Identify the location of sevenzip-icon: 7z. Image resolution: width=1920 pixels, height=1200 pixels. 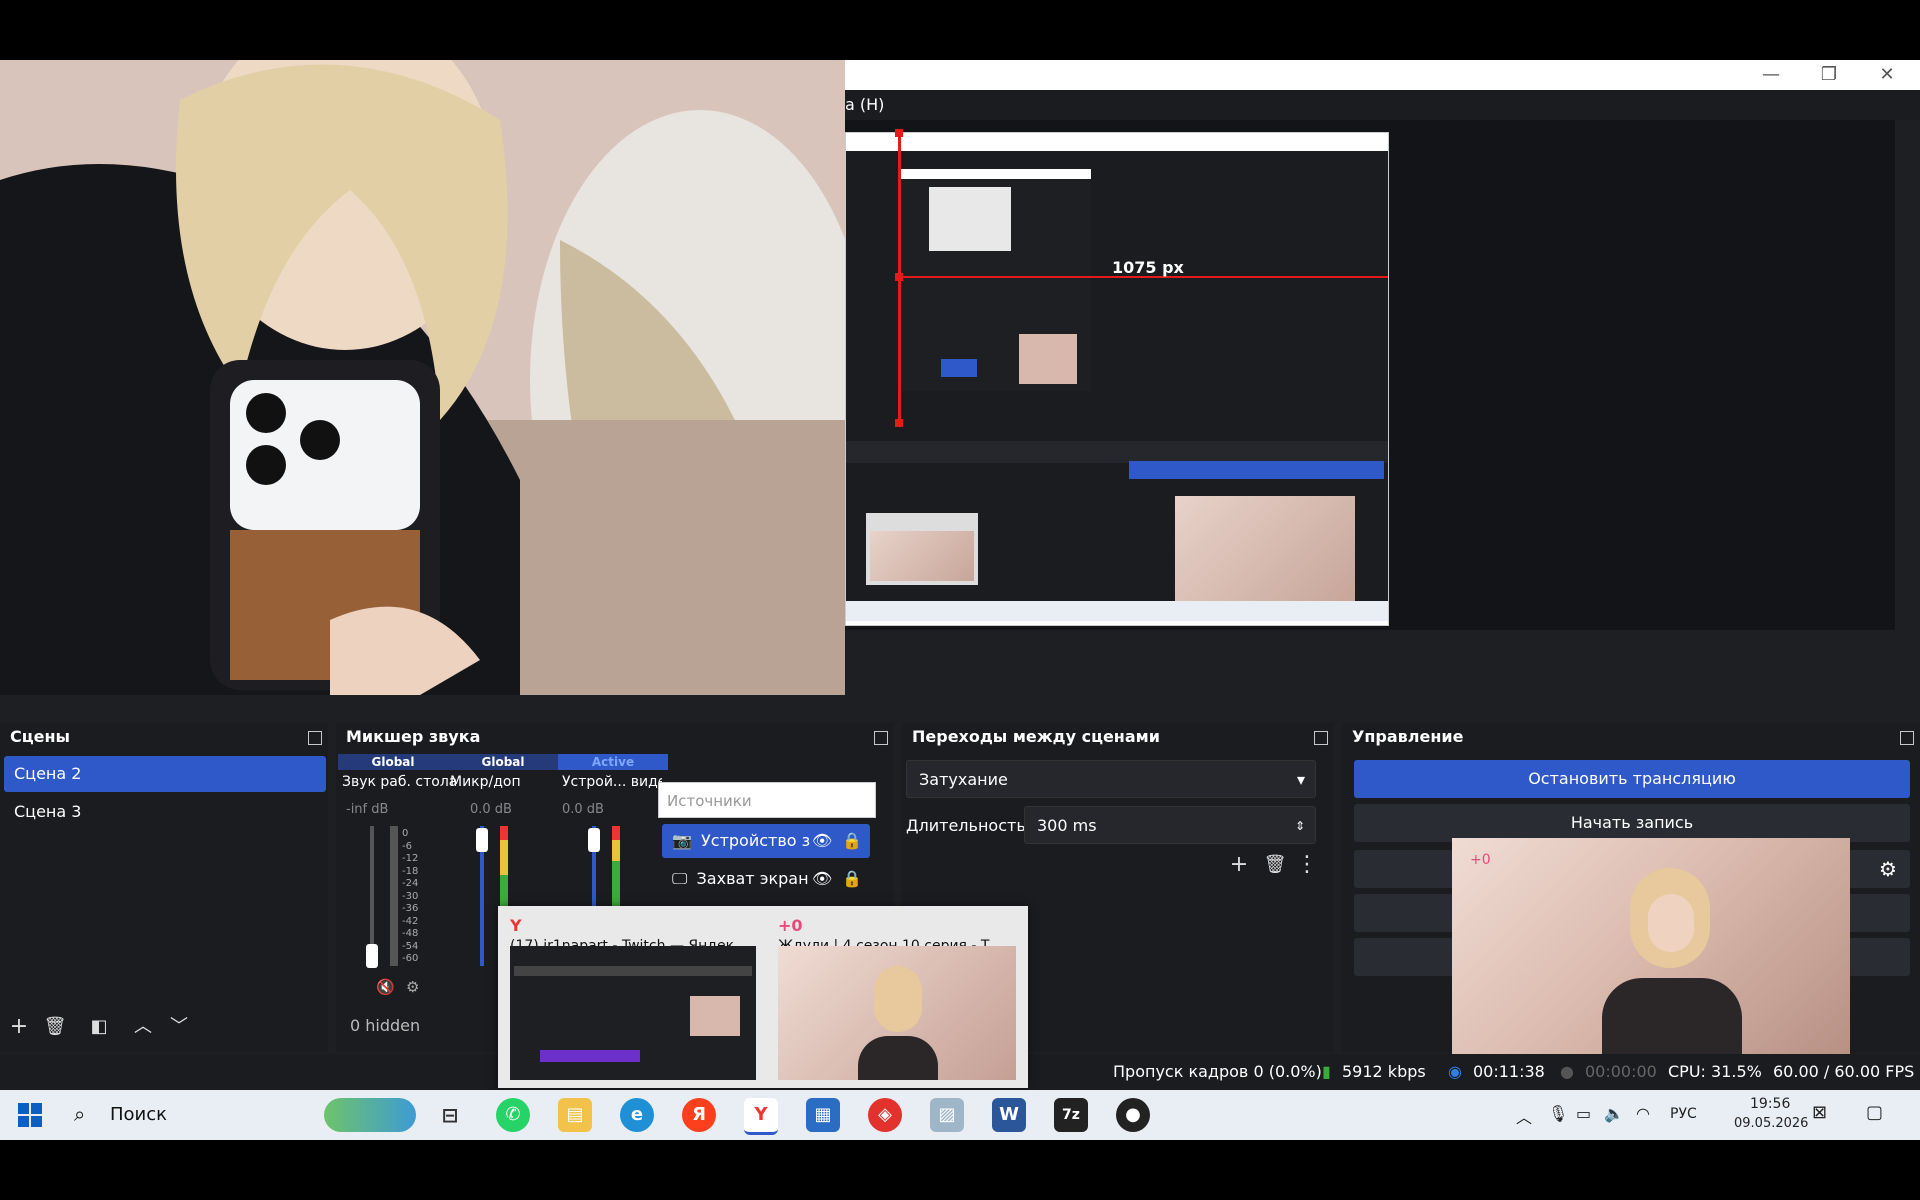
(1071, 1115).